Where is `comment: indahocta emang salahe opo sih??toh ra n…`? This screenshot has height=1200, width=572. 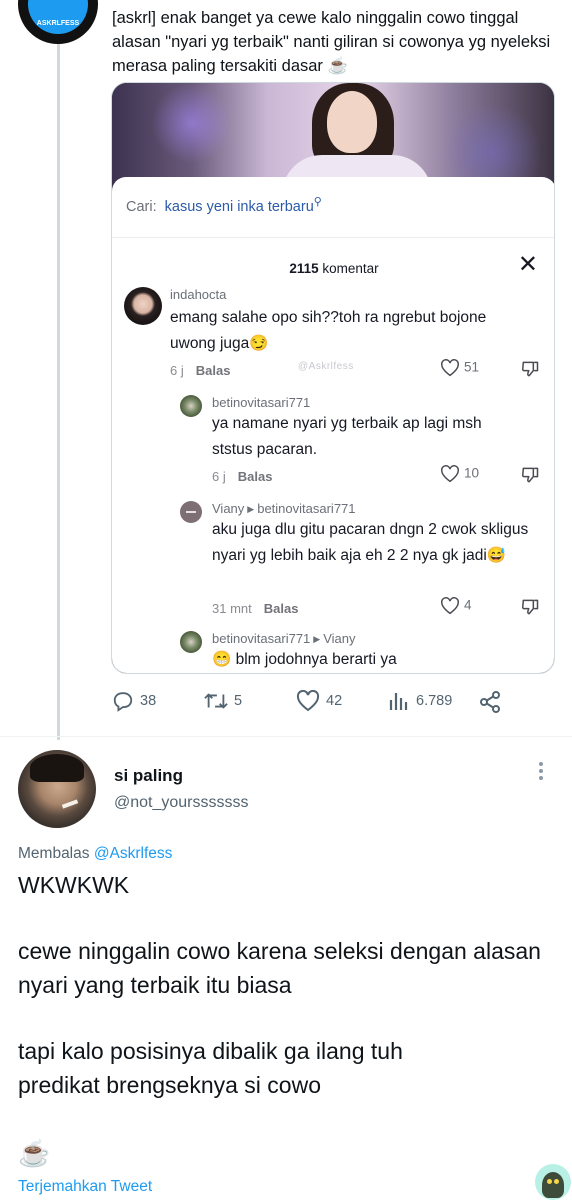 comment: indahocta emang salahe opo sih??toh ra n… is located at coordinates (334, 342).